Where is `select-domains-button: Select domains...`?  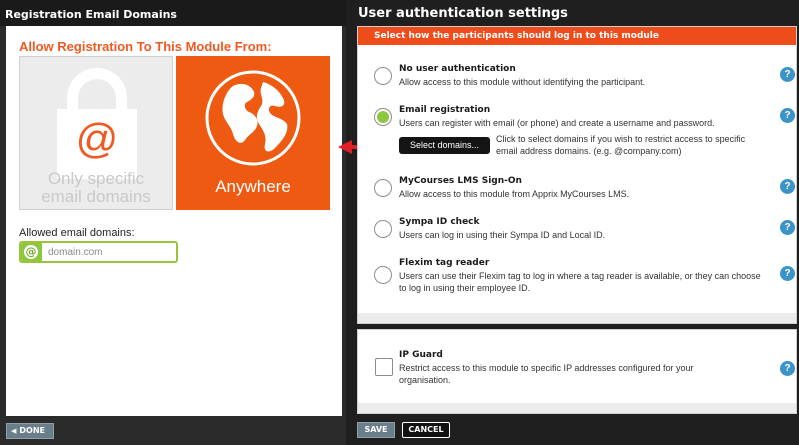 select-domains-button: Select domains... is located at coordinates (444, 145).